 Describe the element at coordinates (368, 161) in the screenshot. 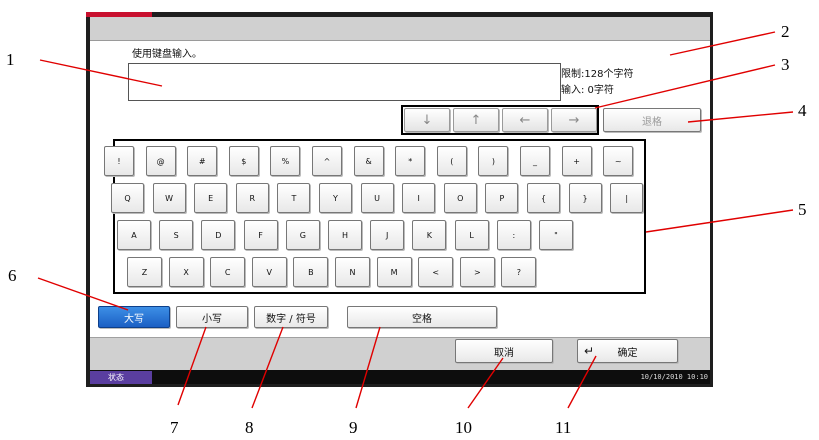

I see `key-row1-6: &` at that location.